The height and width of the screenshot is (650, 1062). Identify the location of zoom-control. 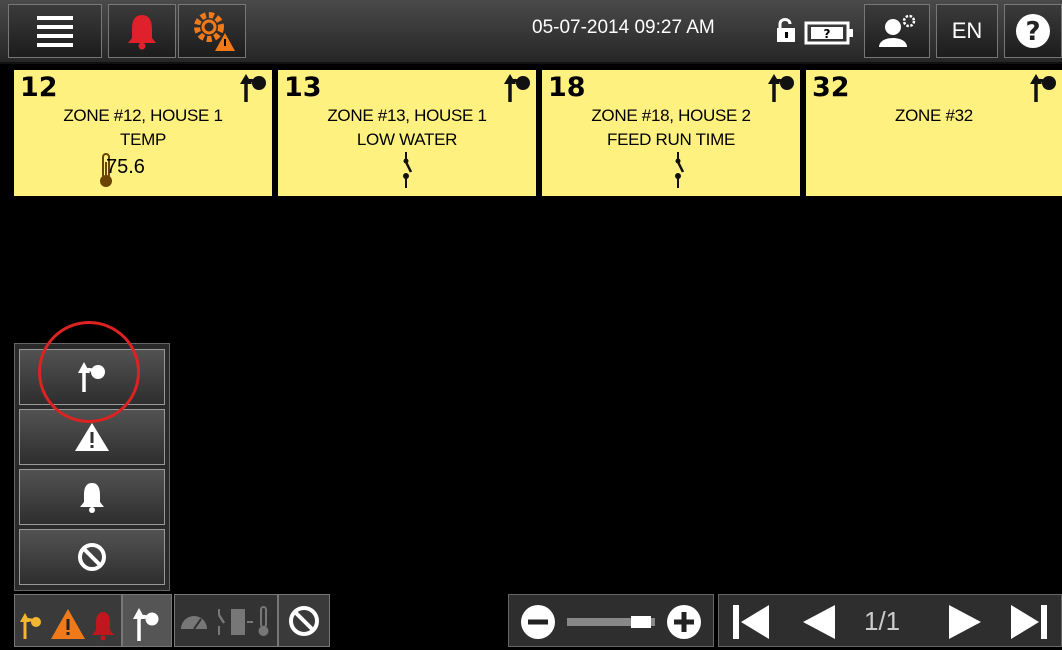
(611, 620).